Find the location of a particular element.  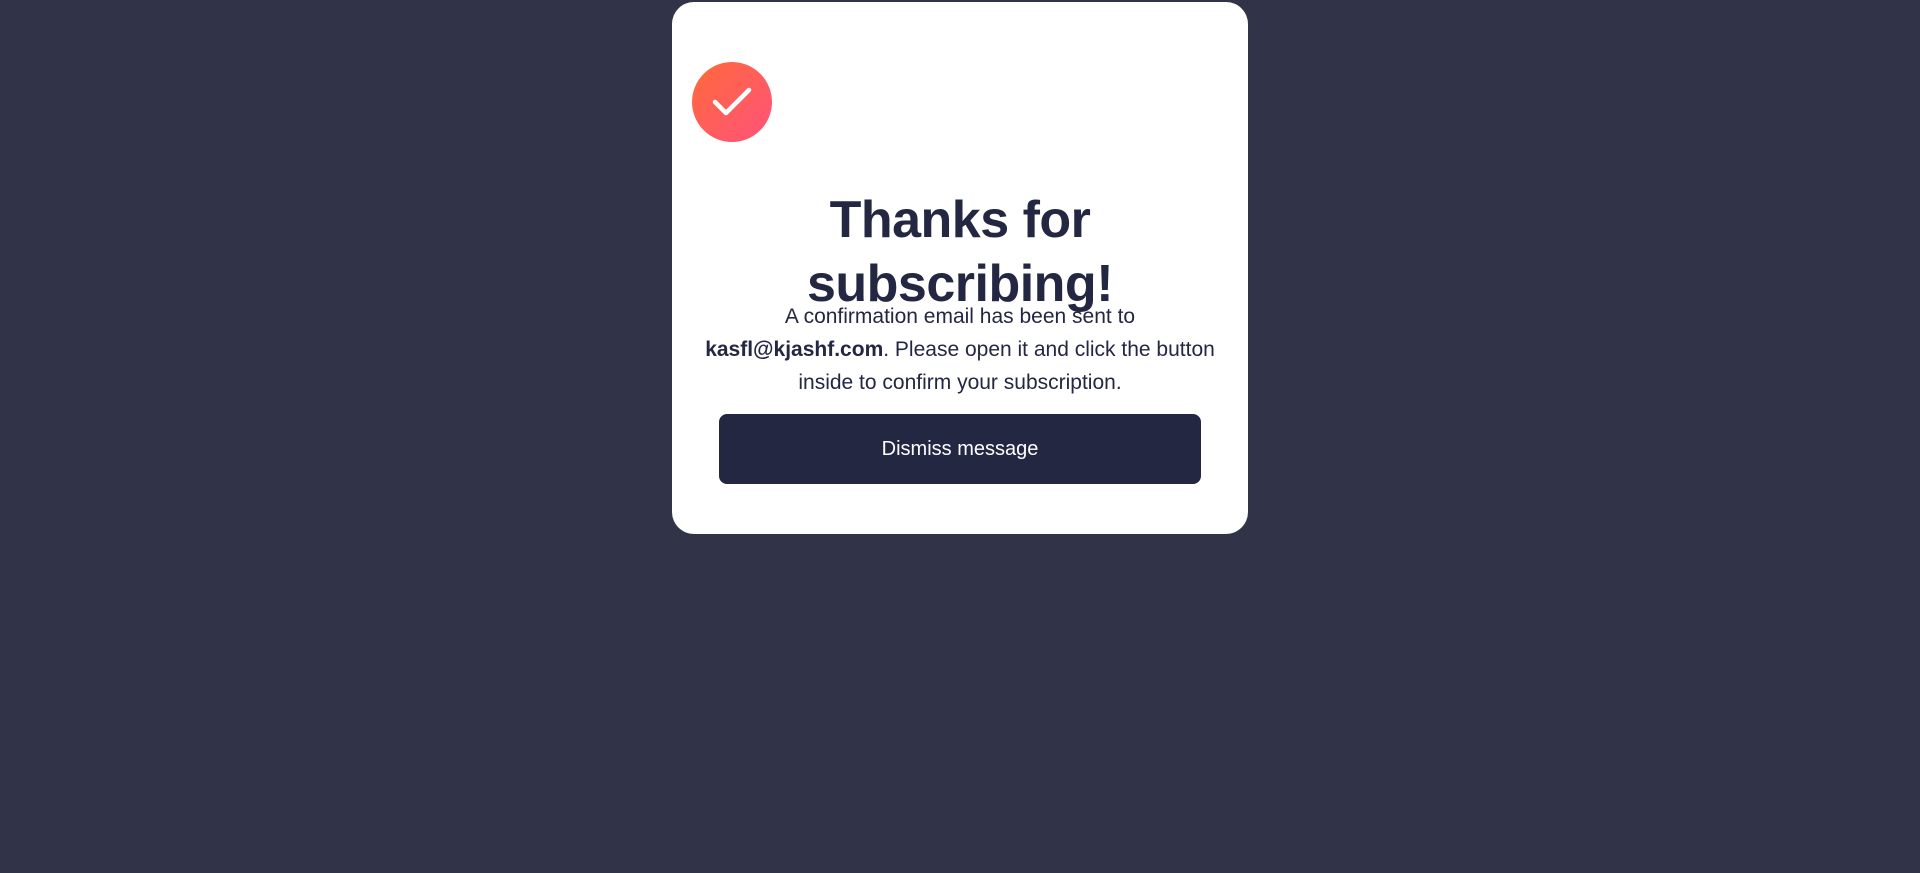

check-icon is located at coordinates (732, 101).